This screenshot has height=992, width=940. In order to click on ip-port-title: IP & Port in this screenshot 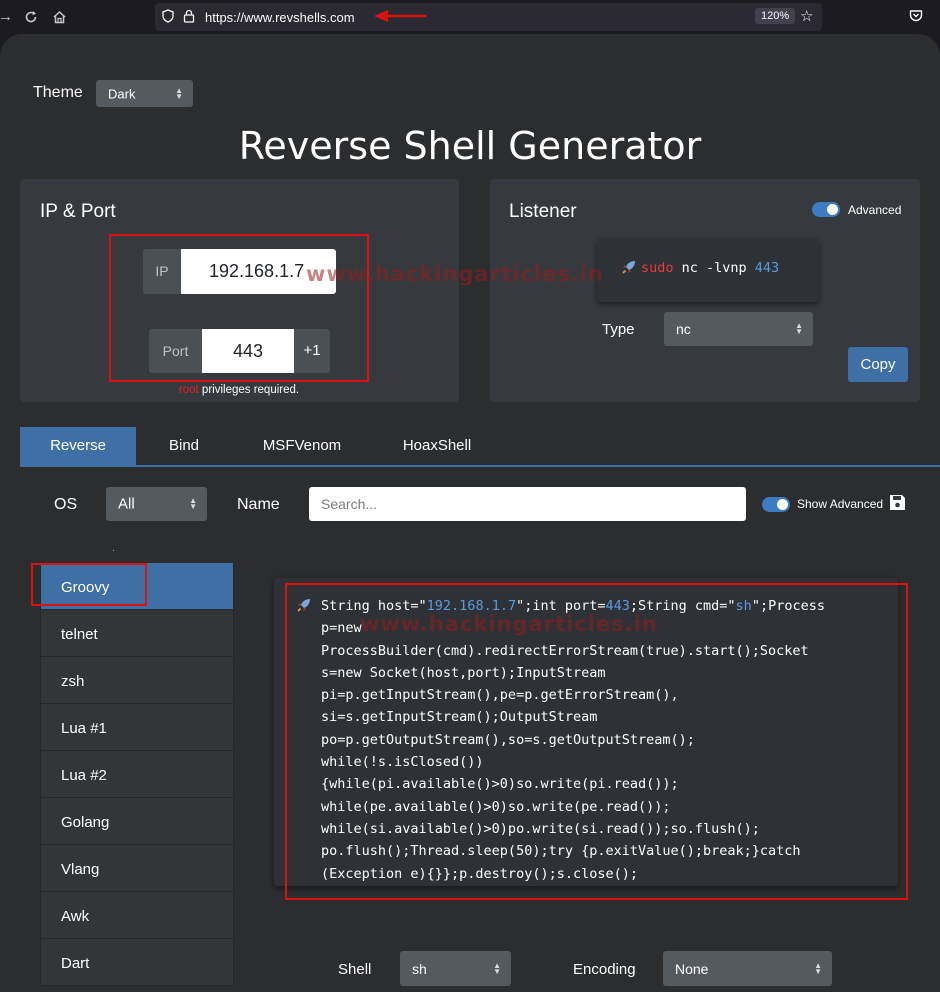, I will do `click(78, 211)`.